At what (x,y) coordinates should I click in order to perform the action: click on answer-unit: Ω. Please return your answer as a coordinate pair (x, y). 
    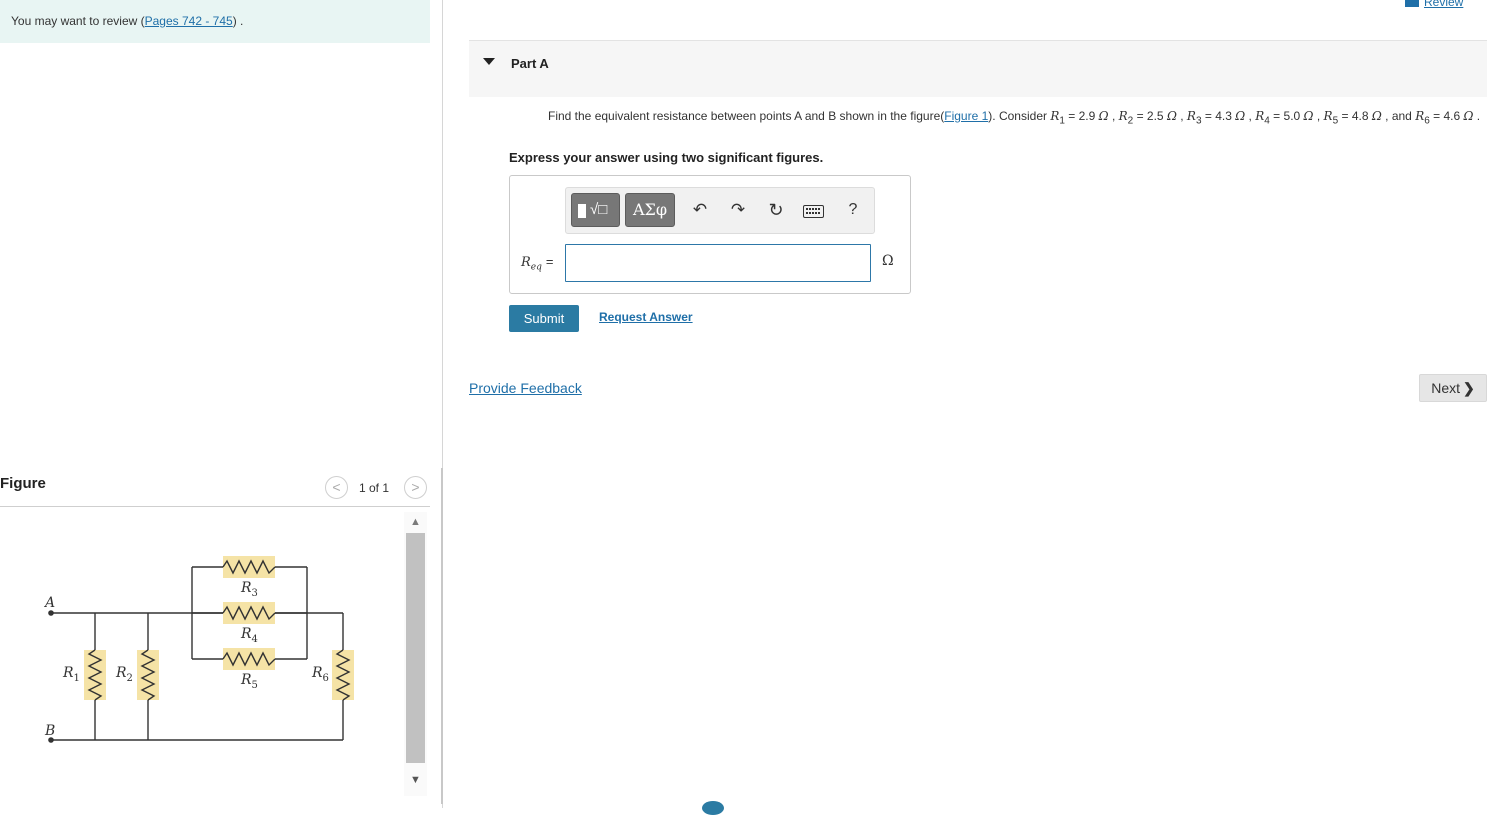
    Looking at the image, I should click on (888, 261).